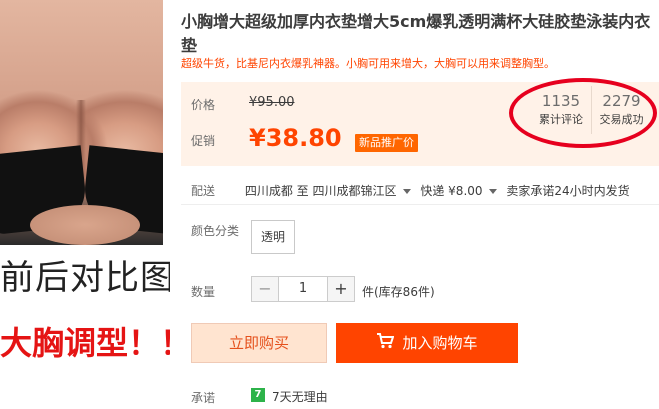 The height and width of the screenshot is (409, 659). Describe the element at coordinates (621, 101) in the screenshot. I see `sales-count: 2279` at that location.